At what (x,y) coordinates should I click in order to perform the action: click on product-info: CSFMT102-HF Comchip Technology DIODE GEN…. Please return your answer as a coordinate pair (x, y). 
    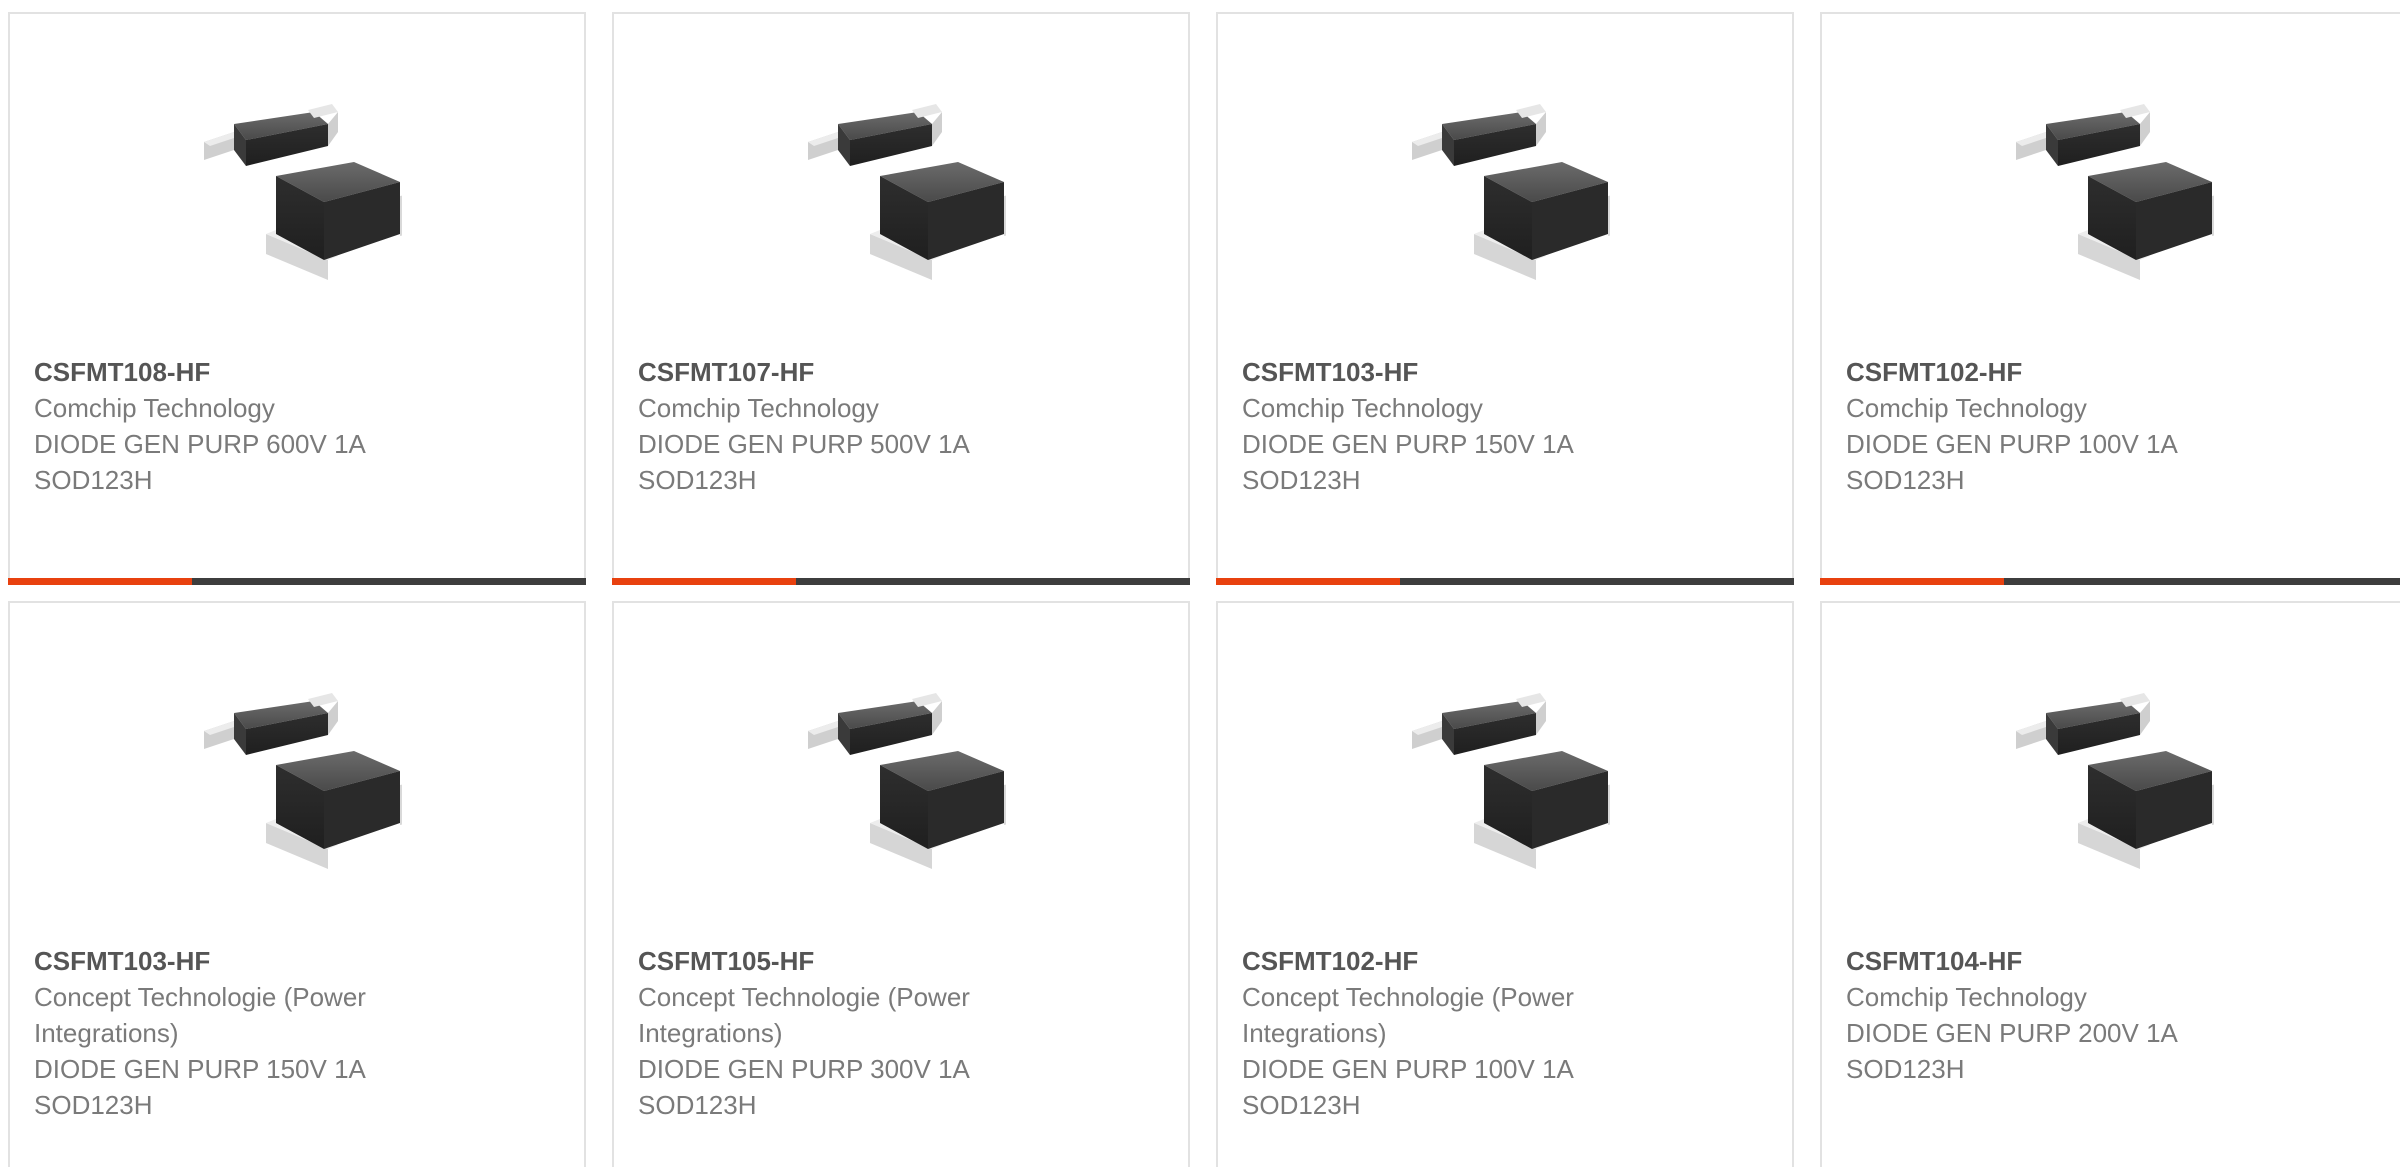
    Looking at the image, I should click on (2066, 426).